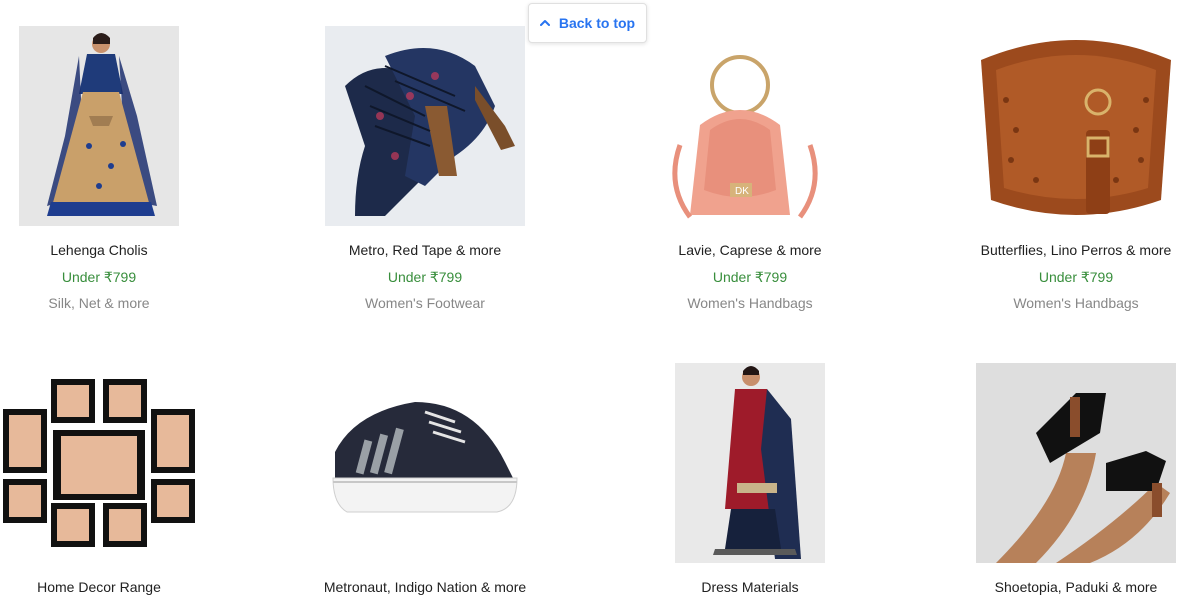  Describe the element at coordinates (425, 126) in the screenshot. I see `heeled-sandals-image` at that location.